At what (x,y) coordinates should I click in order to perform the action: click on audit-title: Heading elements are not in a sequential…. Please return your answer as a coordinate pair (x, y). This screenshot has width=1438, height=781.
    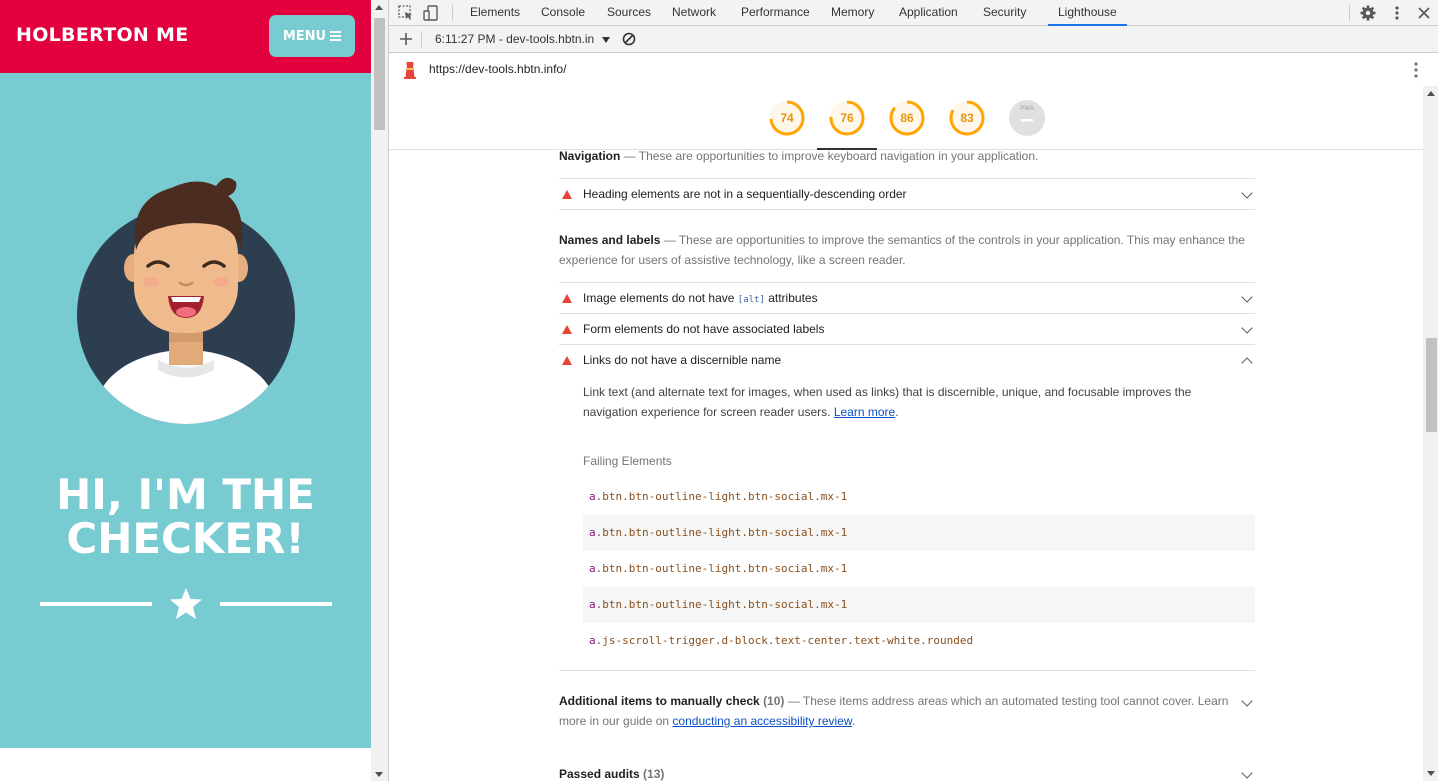
    Looking at the image, I should click on (745, 194).